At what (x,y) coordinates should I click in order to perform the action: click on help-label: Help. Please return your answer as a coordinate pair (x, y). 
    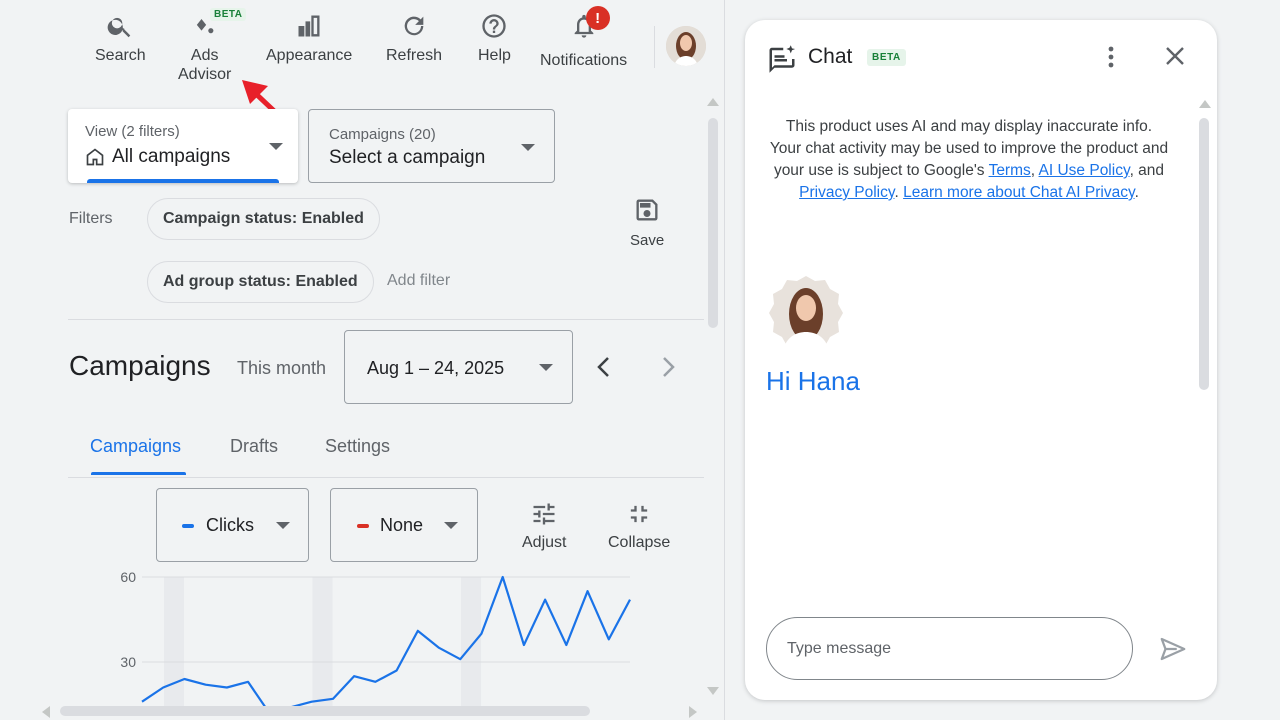
    Looking at the image, I should click on (494, 55).